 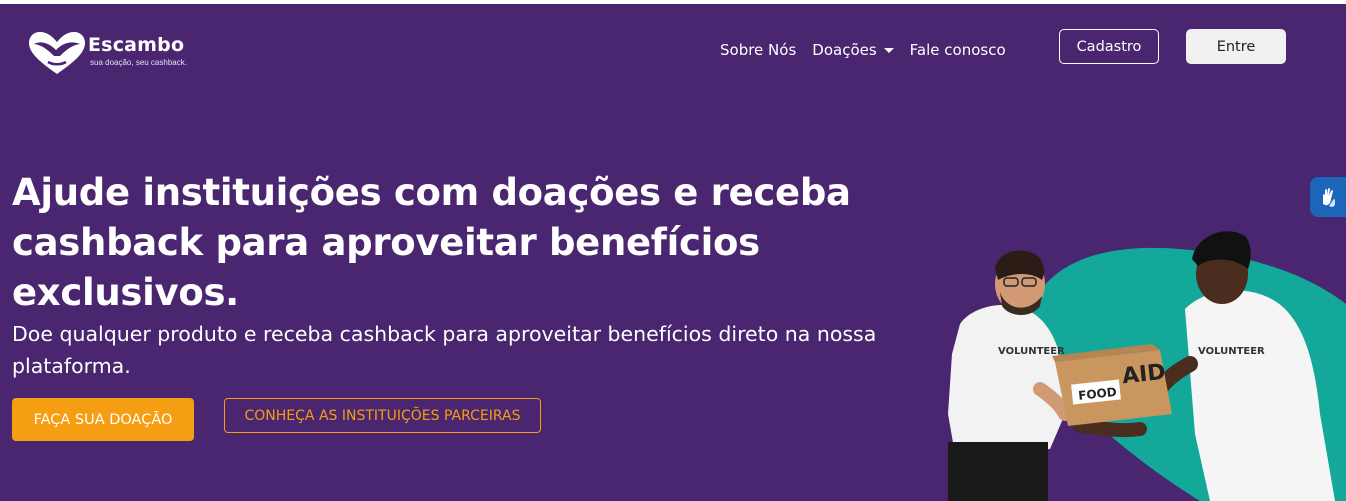 I want to click on main-nav: Sobre Nós Doações Fale conosco, so click(x=863, y=50).